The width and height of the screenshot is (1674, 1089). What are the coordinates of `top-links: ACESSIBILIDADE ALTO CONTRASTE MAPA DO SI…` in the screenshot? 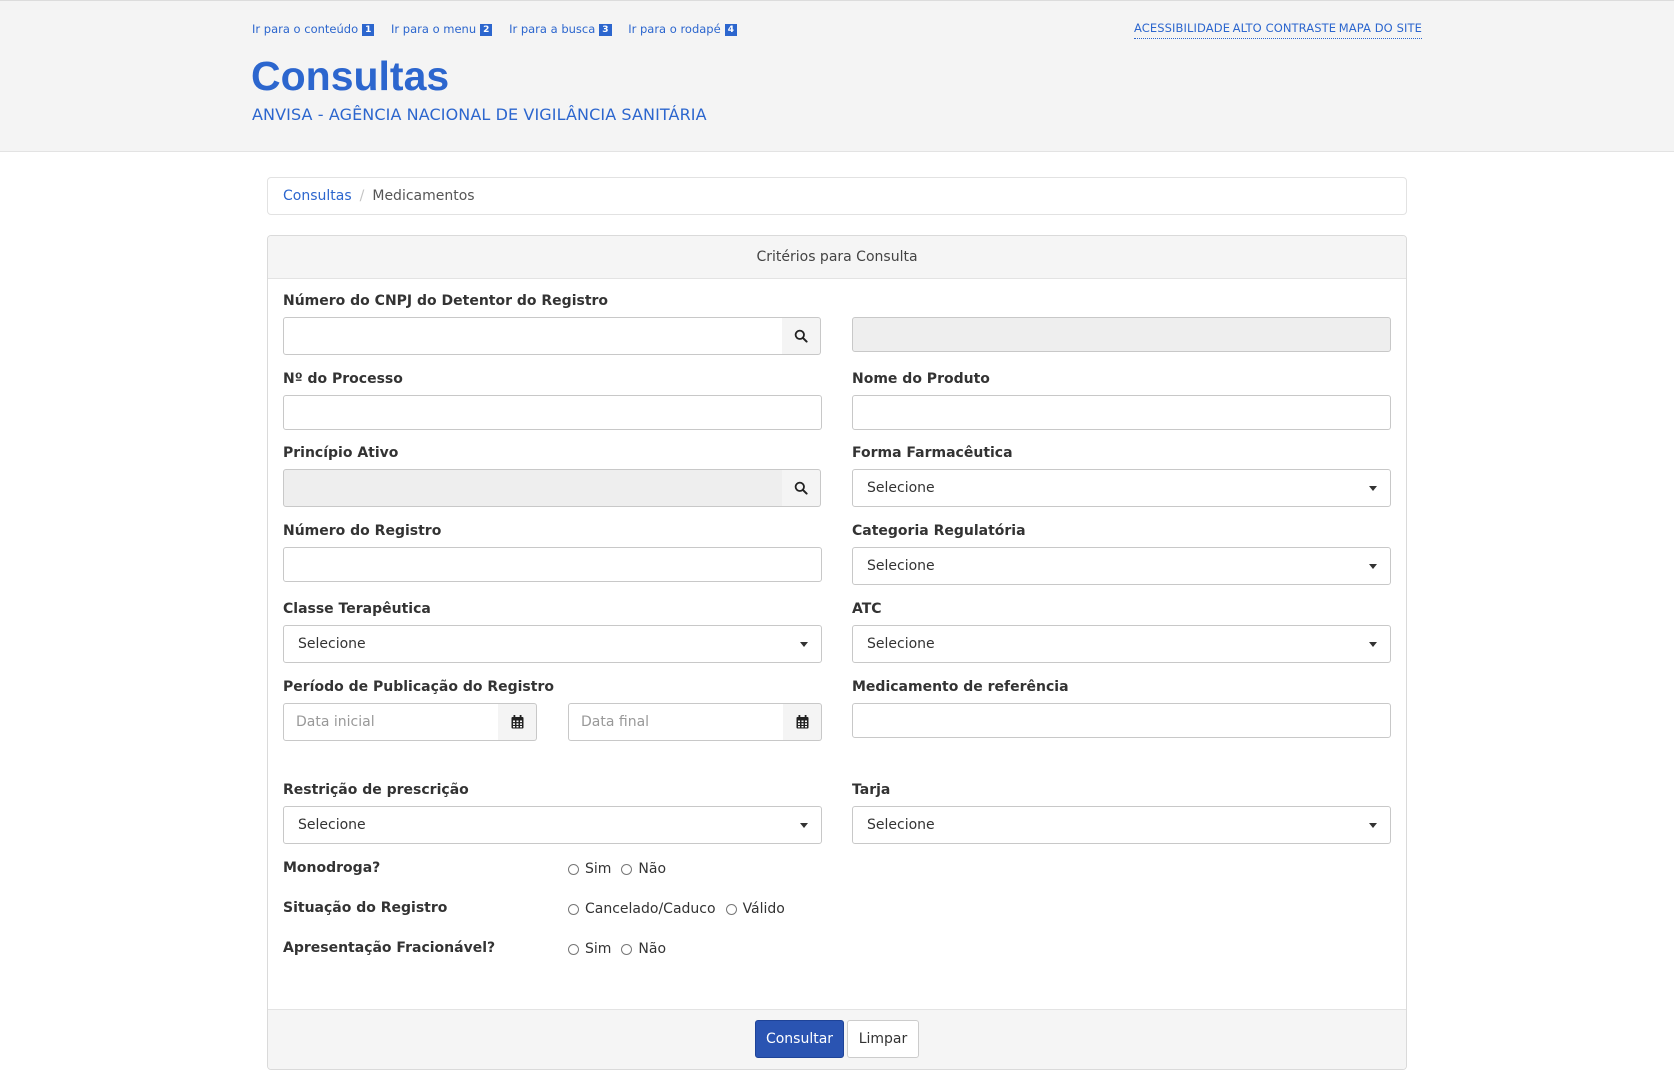 It's located at (1278, 30).